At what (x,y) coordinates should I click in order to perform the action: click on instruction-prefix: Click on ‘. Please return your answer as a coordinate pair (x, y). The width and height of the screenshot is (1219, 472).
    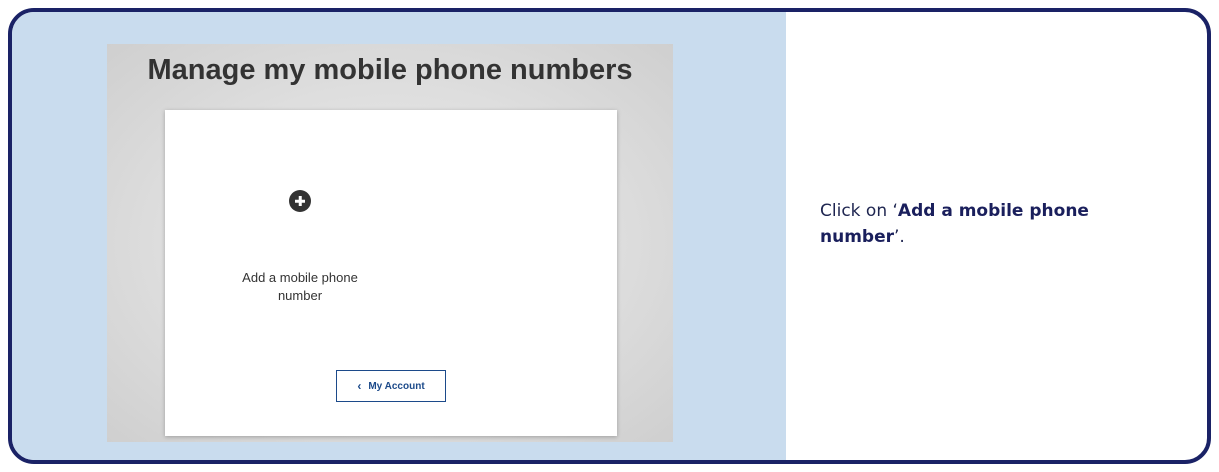
    Looking at the image, I should click on (859, 211).